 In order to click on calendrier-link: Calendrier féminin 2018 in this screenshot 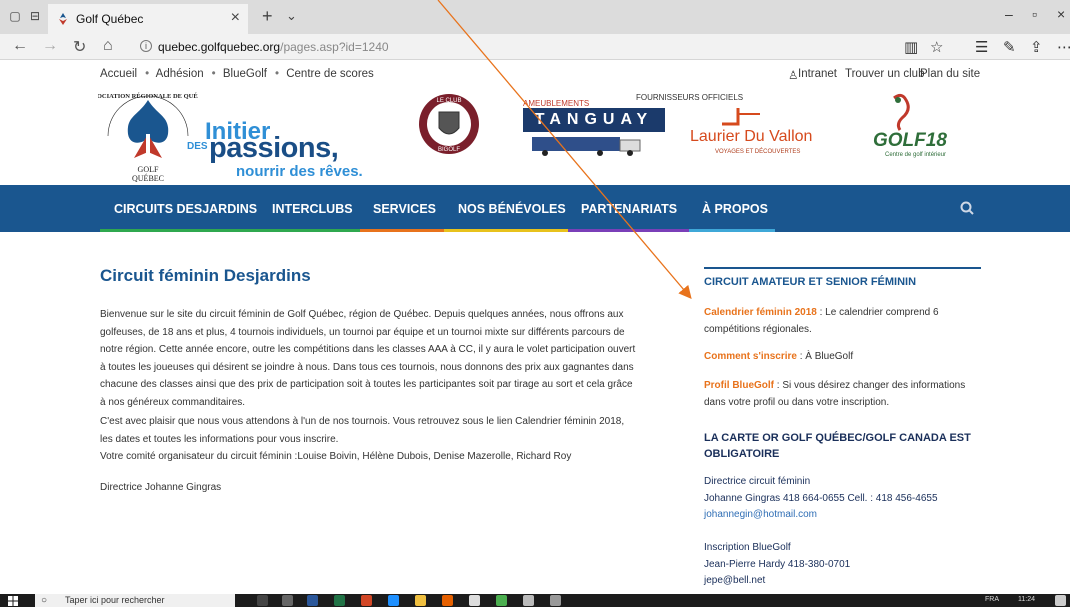, I will do `click(760, 312)`.